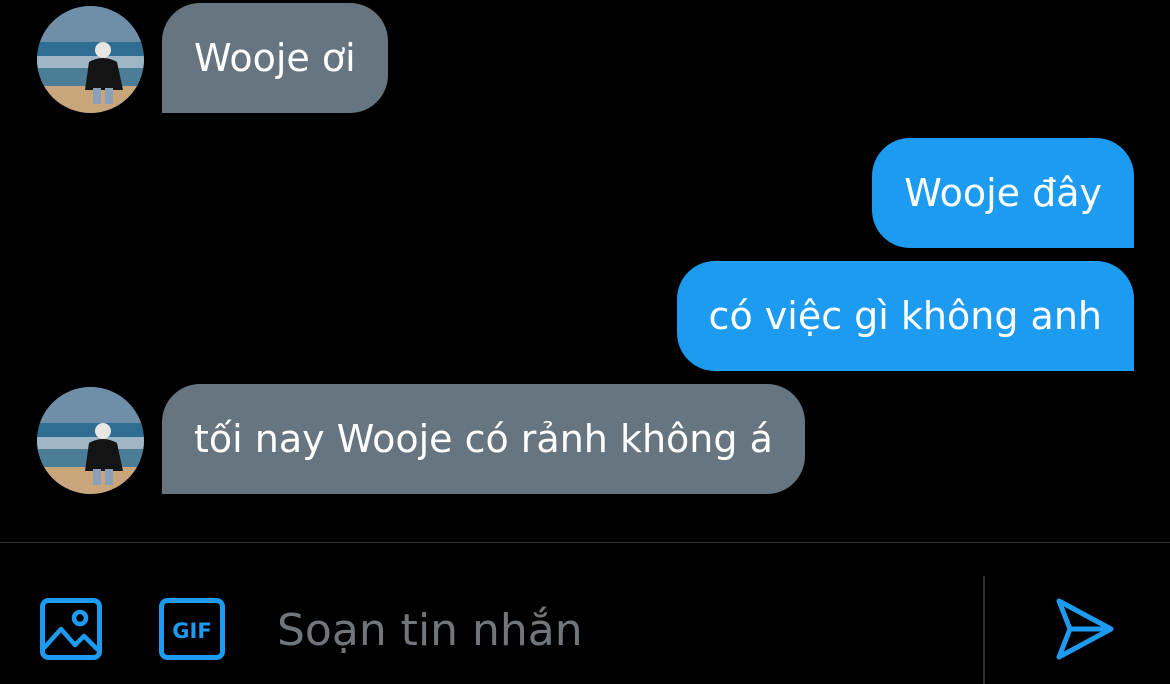 The width and height of the screenshot is (1170, 684). I want to click on outgoing-message-bubble: có việc gì không anh, so click(905, 316).